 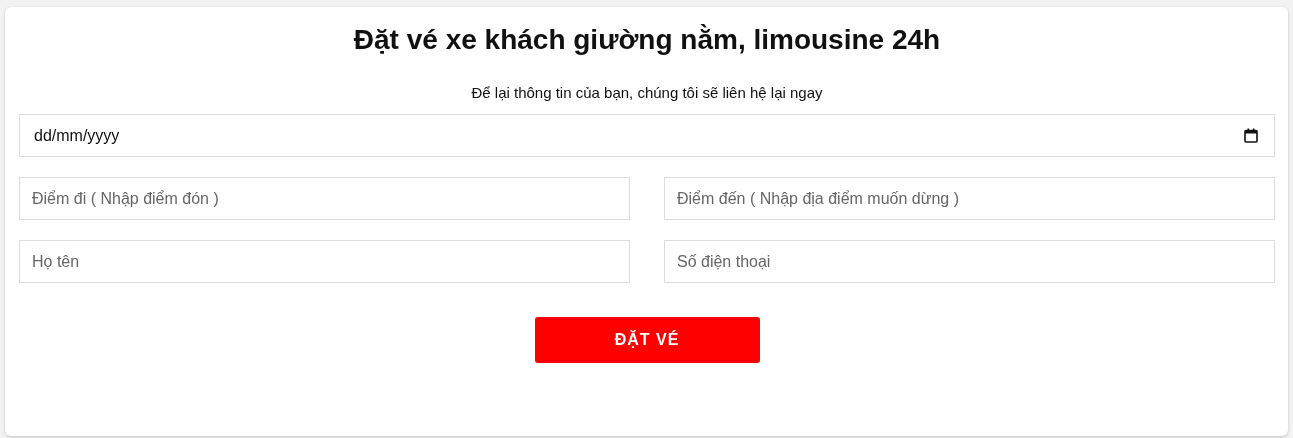 I want to click on input-field: Số điện thoại, so click(x=969, y=261).